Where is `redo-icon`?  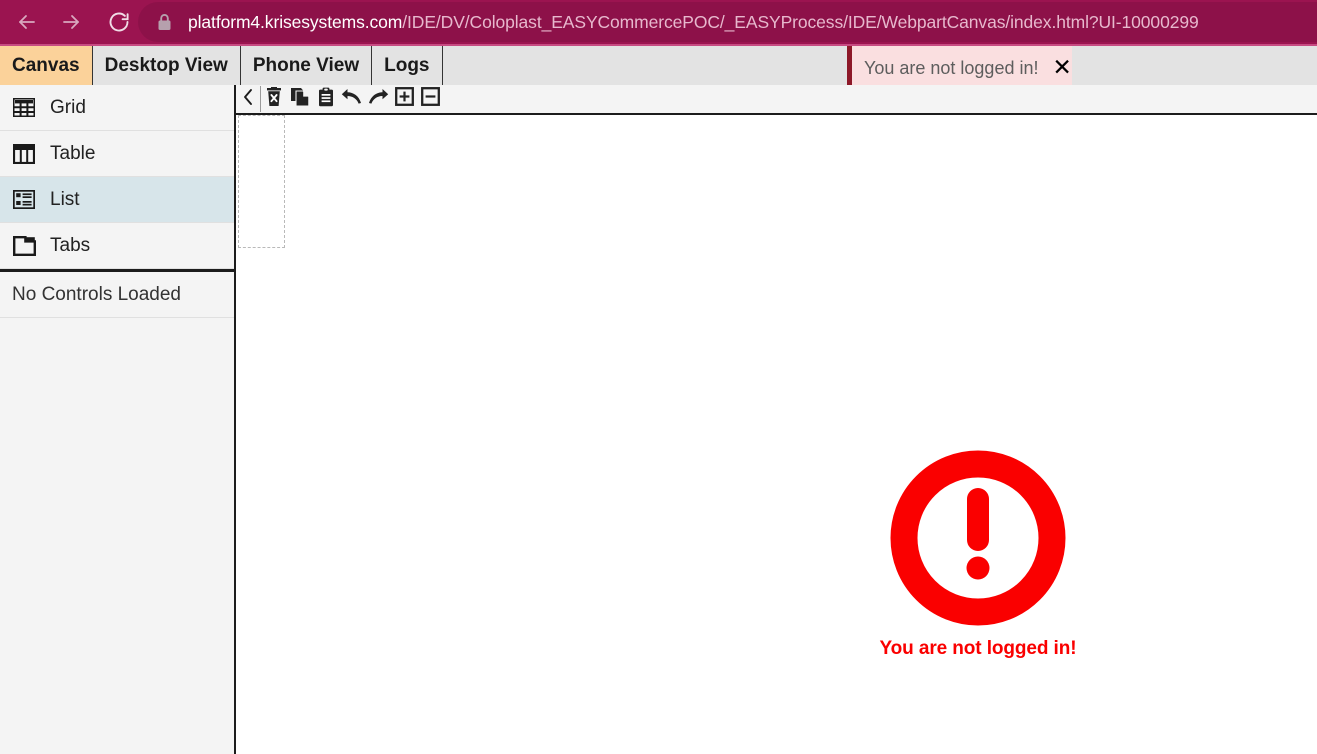 redo-icon is located at coordinates (378, 99).